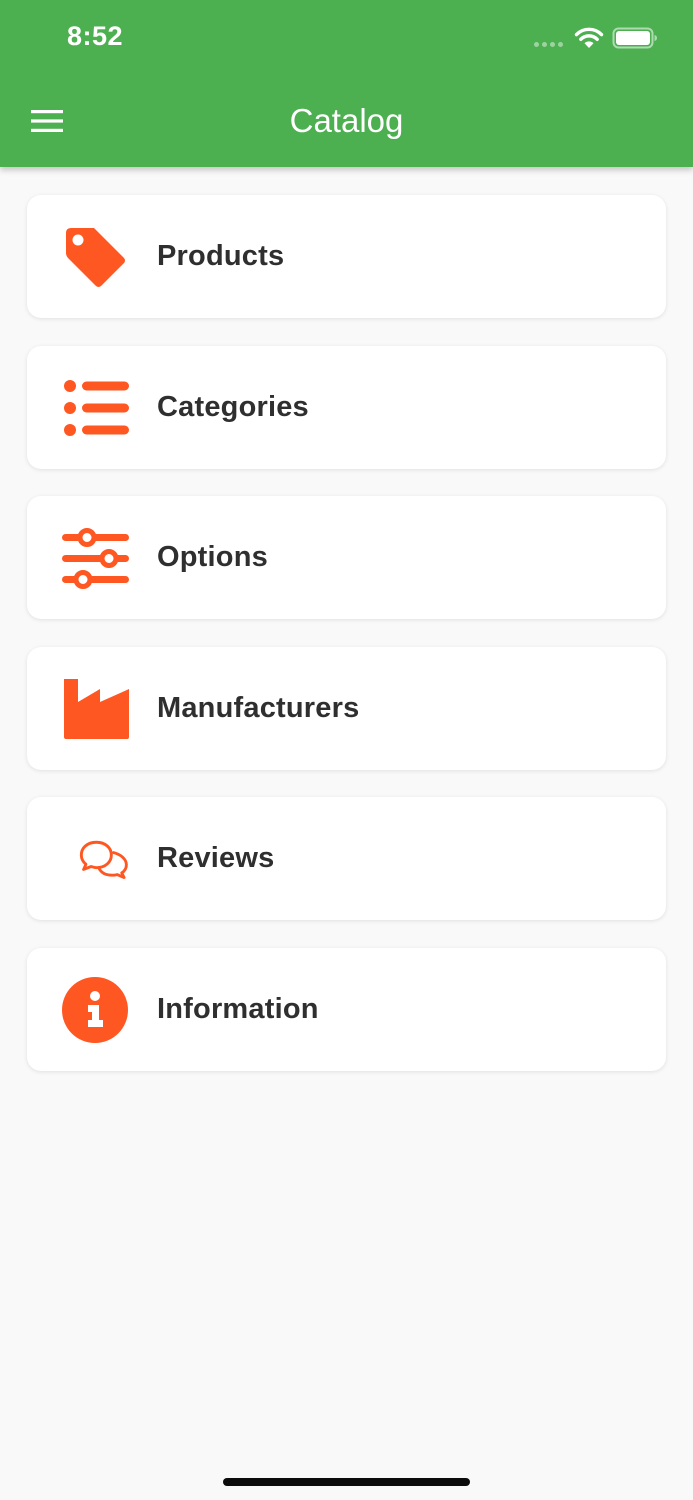 Image resolution: width=693 pixels, height=1500 pixels. I want to click on menu-item-label: Manufacturers, so click(258, 707).